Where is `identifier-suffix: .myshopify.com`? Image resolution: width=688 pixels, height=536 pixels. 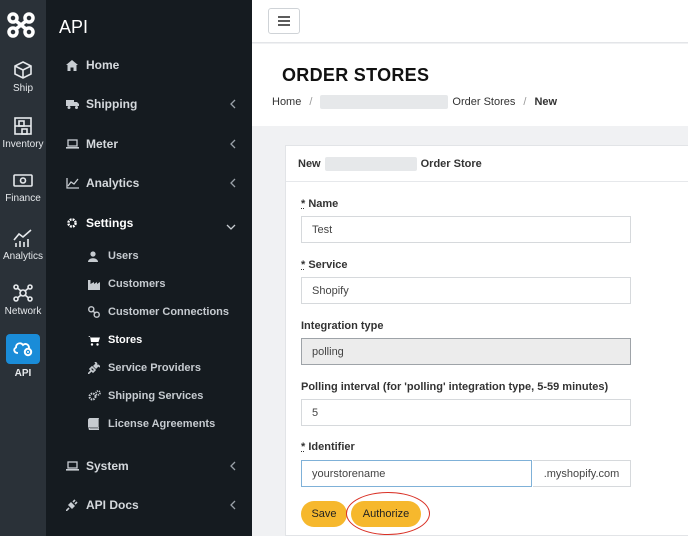
identifier-suffix: .myshopify.com is located at coordinates (582, 473).